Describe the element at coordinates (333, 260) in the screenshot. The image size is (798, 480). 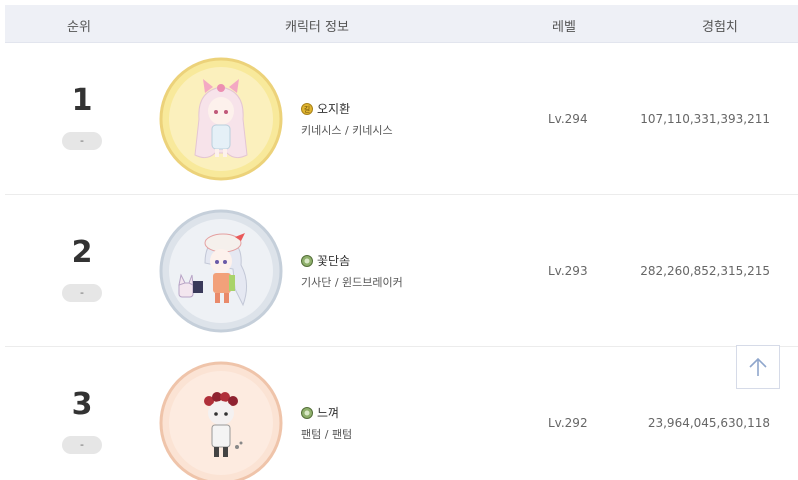
I see `character-name: 꽃단솜` at that location.